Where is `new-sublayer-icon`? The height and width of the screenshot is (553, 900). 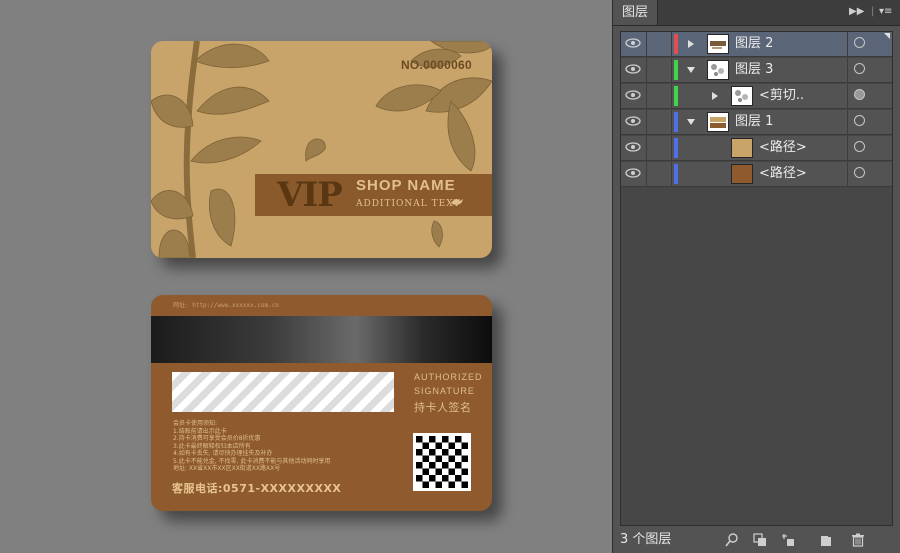 new-sublayer-icon is located at coordinates (788, 540).